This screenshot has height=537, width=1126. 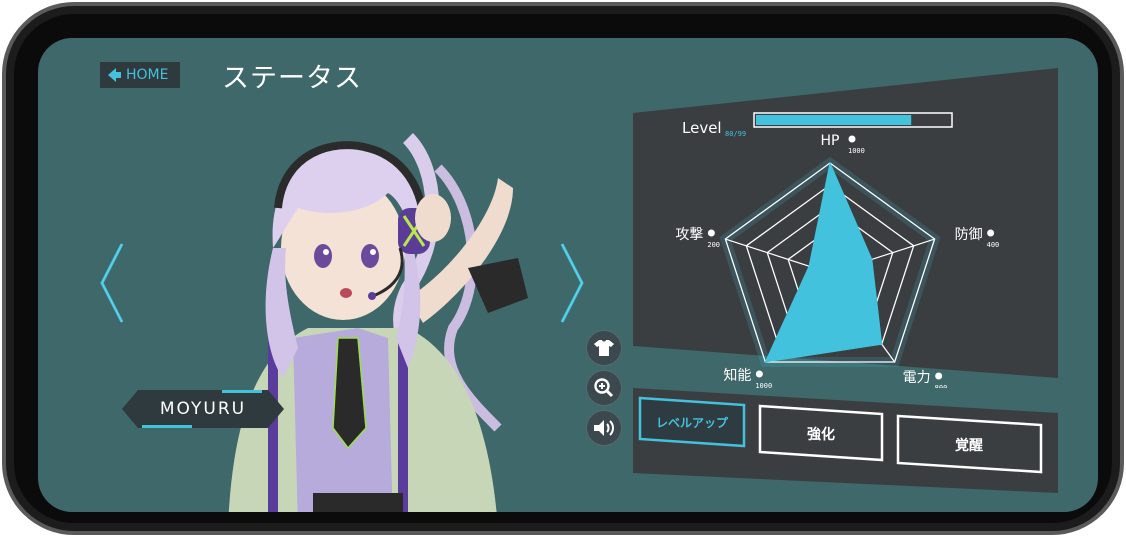 I want to click on stat-label-attack: 攻撃, so click(x=689, y=235).